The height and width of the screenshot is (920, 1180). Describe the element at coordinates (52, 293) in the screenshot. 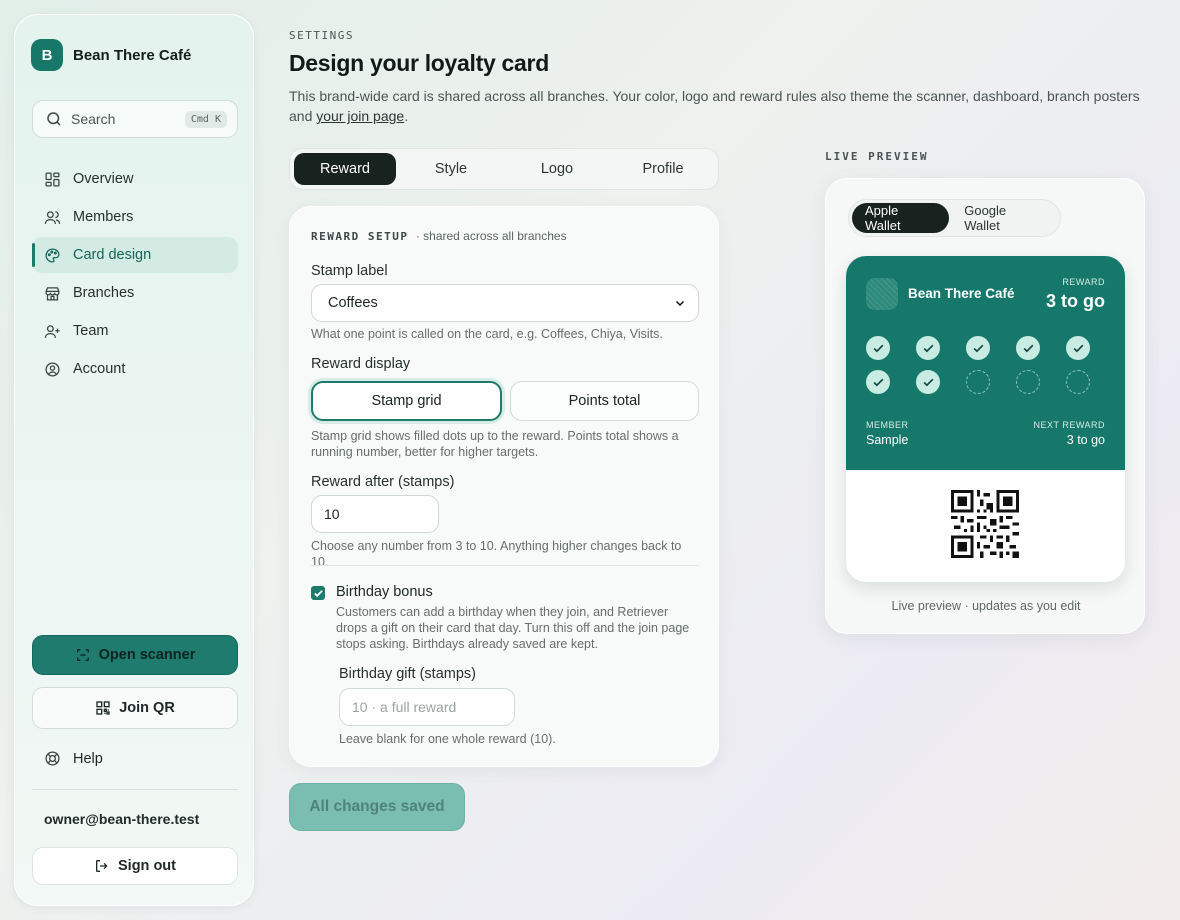

I see `store-icon` at that location.